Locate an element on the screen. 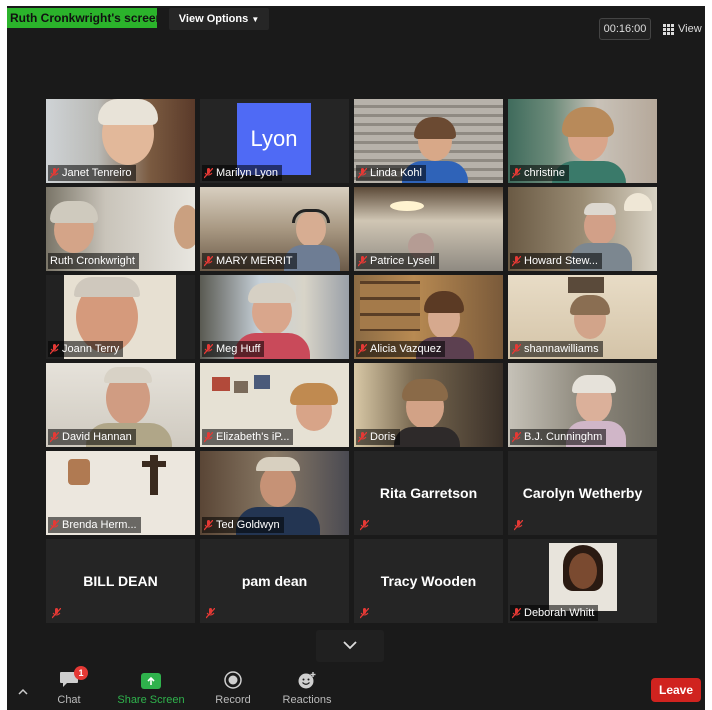 The image size is (712, 710). participant-name: pam dean is located at coordinates (274, 581).